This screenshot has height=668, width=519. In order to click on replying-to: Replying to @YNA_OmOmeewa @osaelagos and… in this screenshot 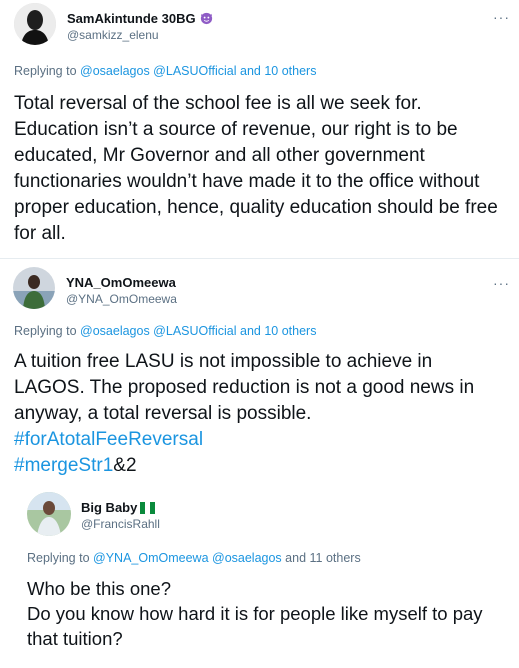, I will do `click(194, 558)`.